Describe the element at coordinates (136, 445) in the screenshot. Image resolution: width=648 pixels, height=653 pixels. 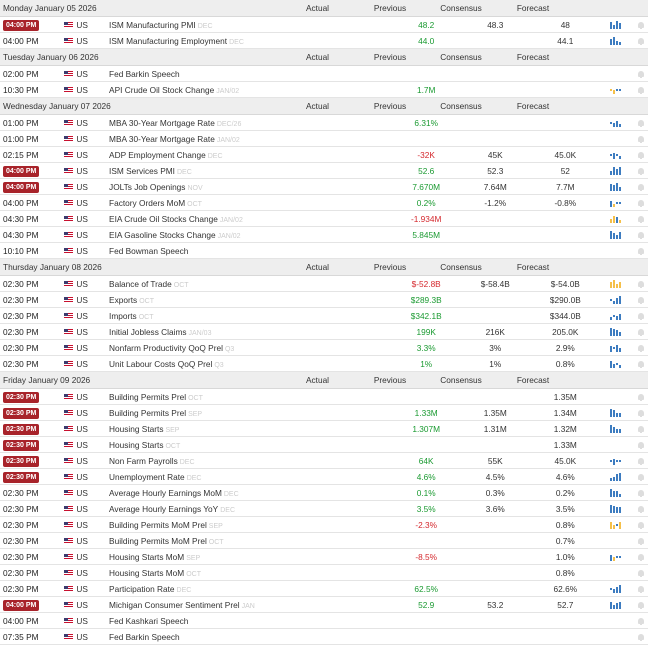
I see `event-name-link: Housing Starts` at that location.